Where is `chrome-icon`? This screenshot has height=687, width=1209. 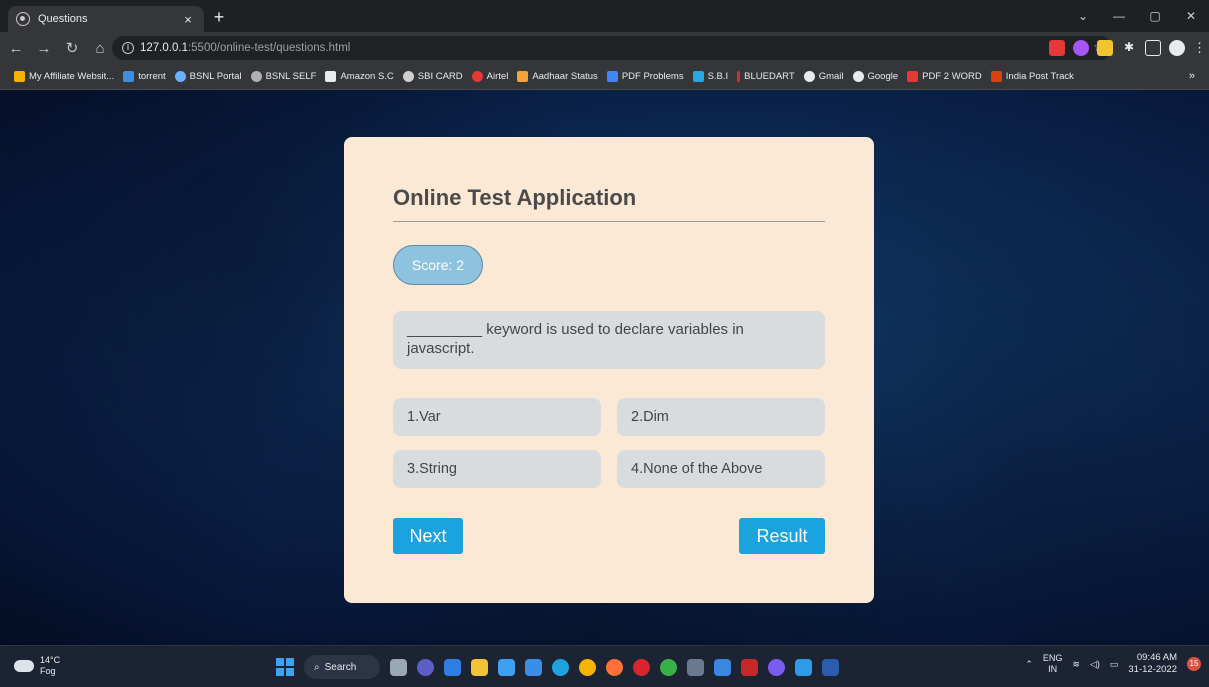
chrome-icon is located at coordinates (587, 667).